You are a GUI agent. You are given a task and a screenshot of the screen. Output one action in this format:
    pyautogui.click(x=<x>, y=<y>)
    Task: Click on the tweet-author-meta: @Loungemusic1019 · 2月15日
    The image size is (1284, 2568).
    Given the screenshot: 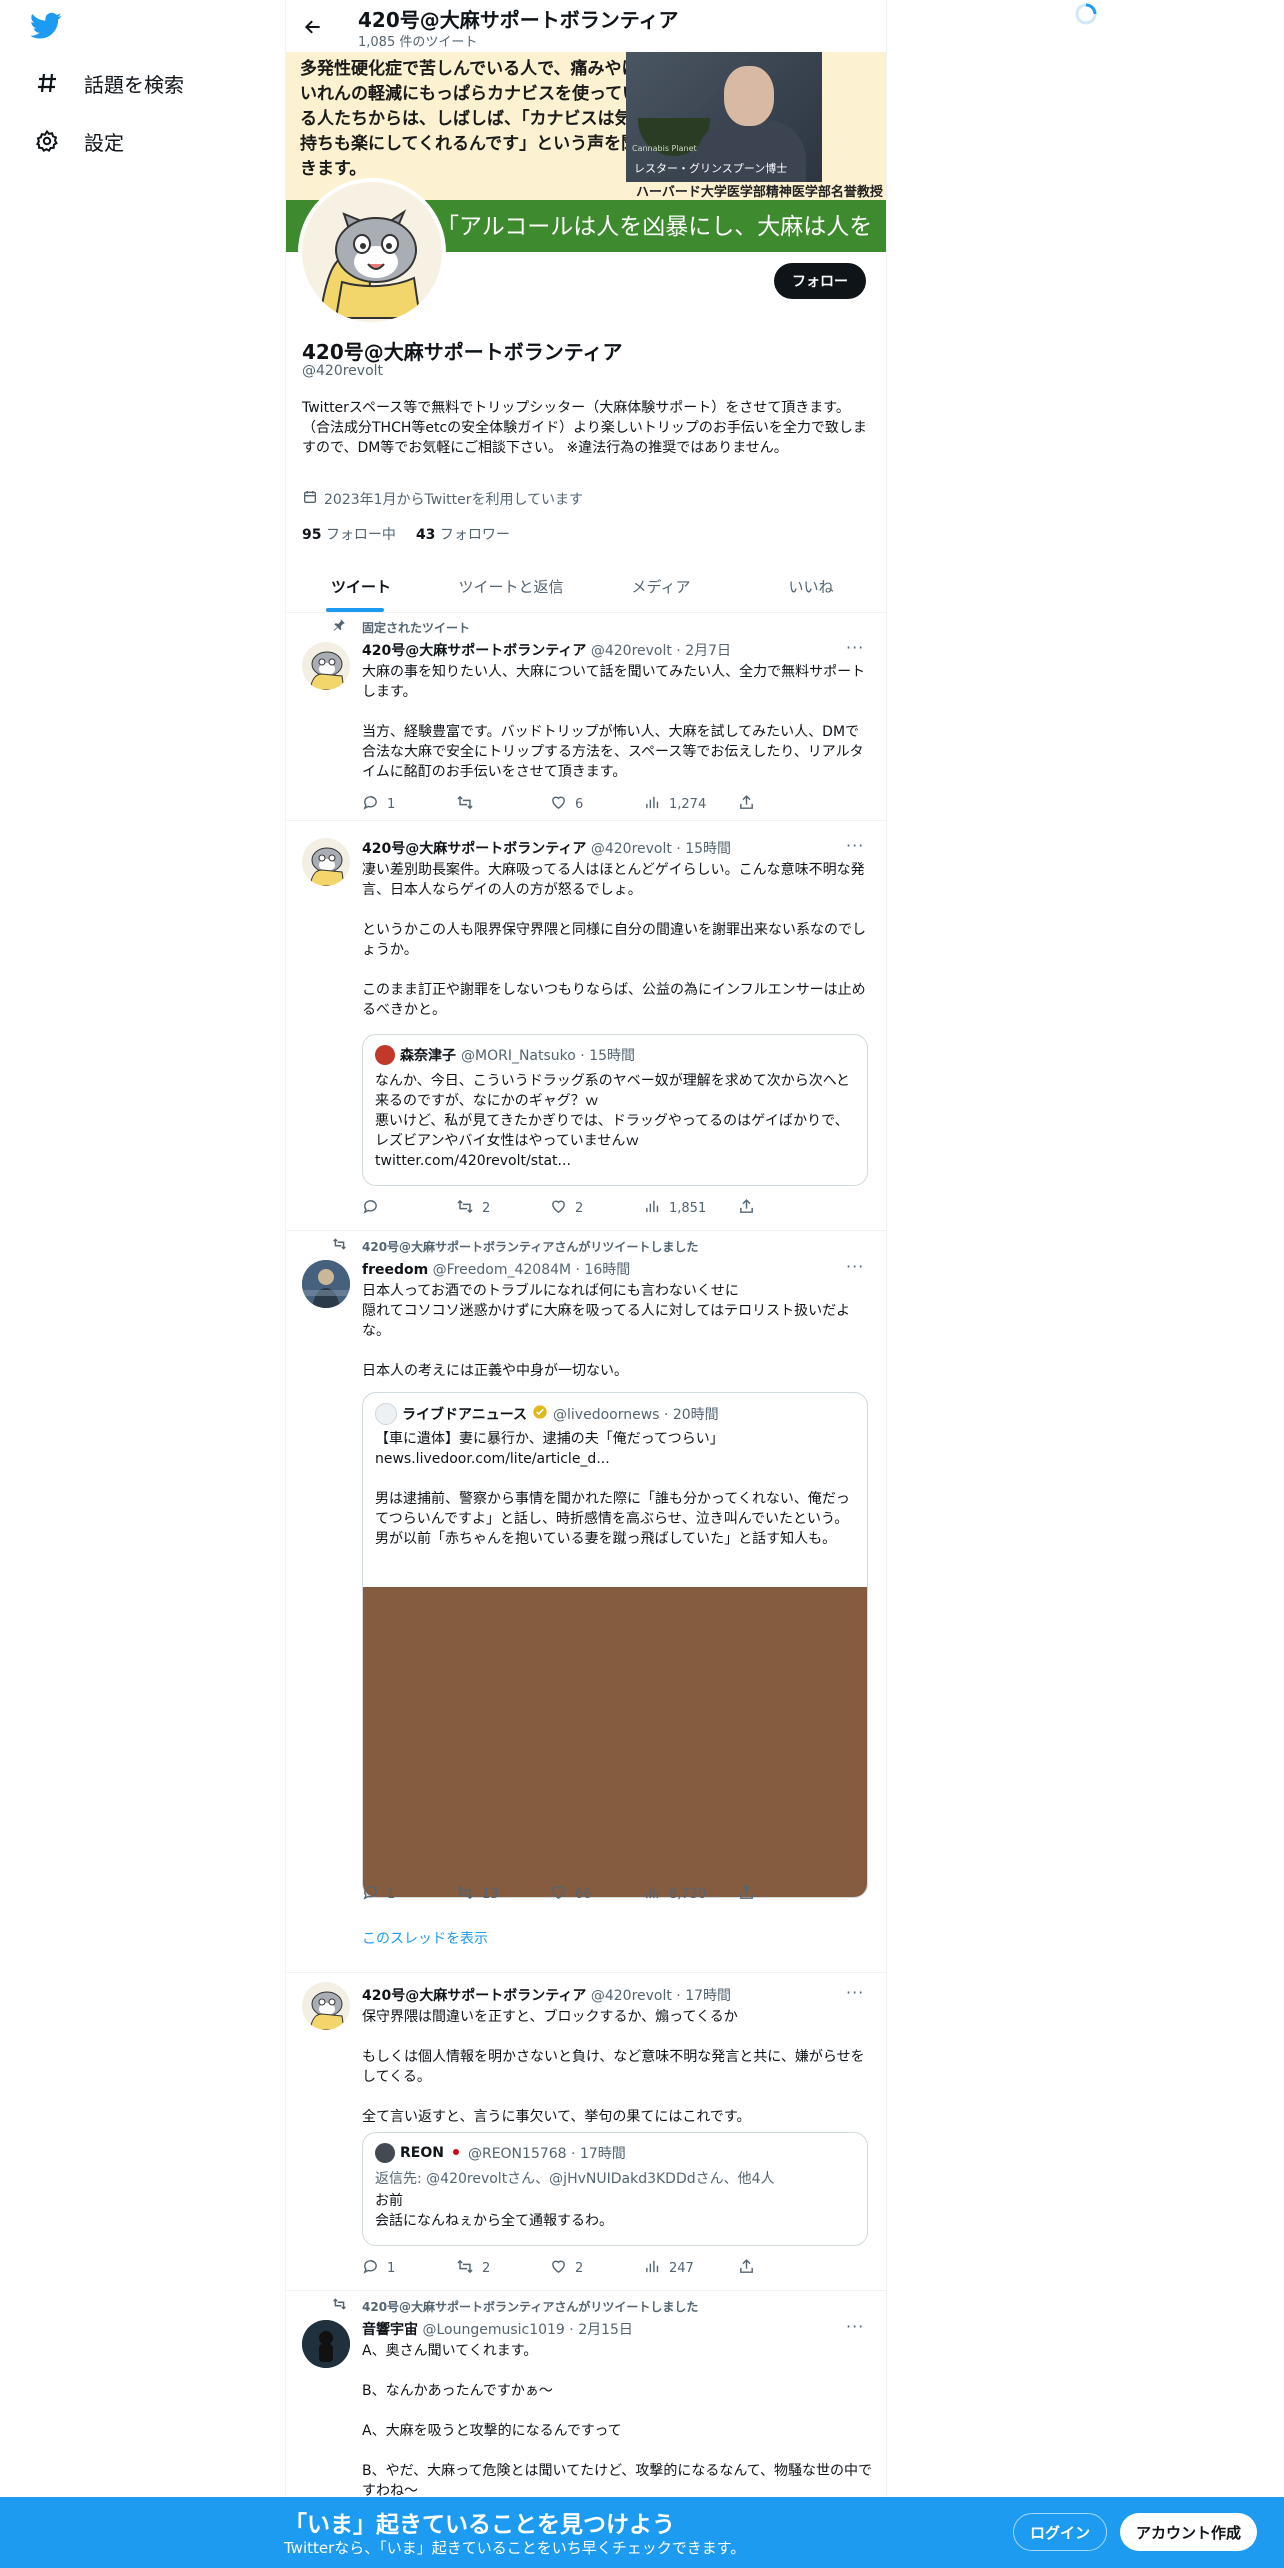 What is the action you would take?
    pyautogui.click(x=527, y=2330)
    